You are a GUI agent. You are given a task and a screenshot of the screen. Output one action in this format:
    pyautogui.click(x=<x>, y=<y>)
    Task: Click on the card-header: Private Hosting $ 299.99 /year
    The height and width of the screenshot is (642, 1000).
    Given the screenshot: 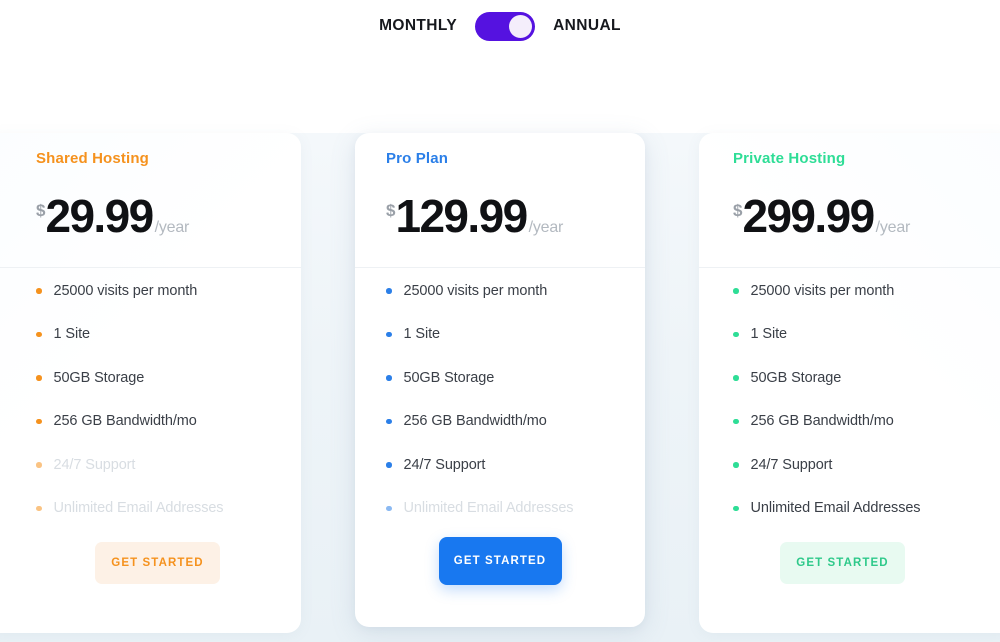 What is the action you would take?
    pyautogui.click(x=849, y=200)
    